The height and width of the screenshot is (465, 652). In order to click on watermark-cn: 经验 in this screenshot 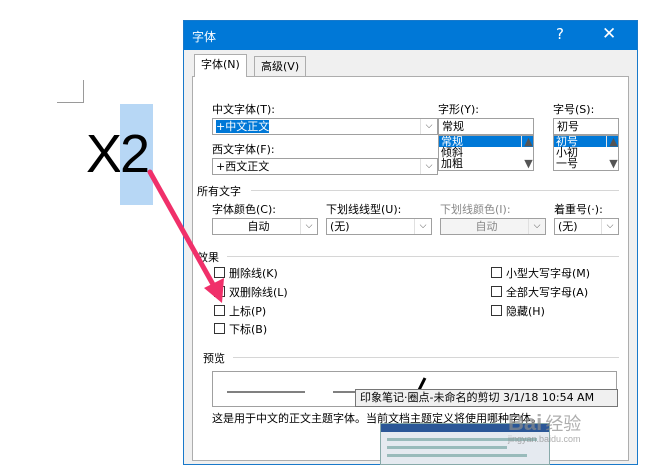, I will do `click(563, 424)`.